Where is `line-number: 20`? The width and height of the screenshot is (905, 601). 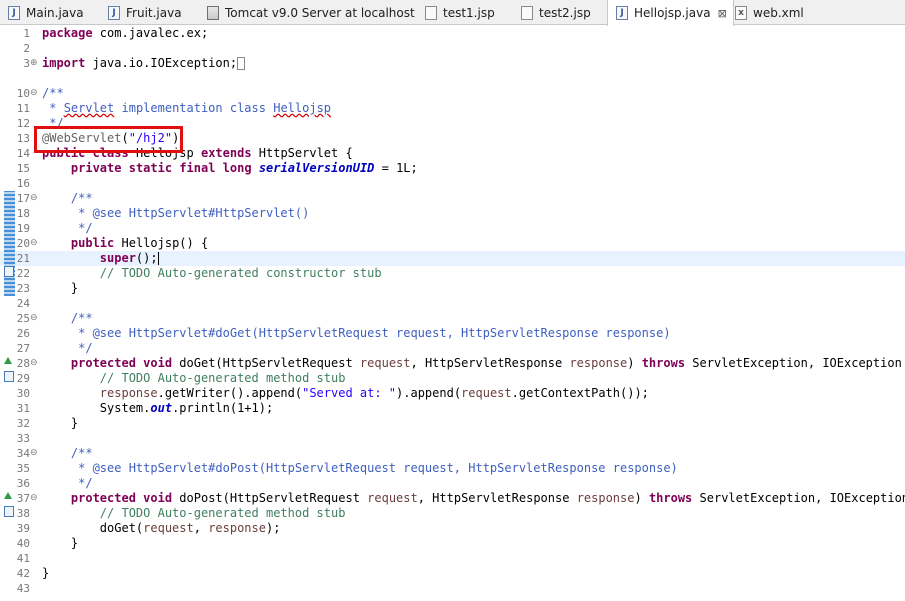
line-number: 20 is located at coordinates (23, 243).